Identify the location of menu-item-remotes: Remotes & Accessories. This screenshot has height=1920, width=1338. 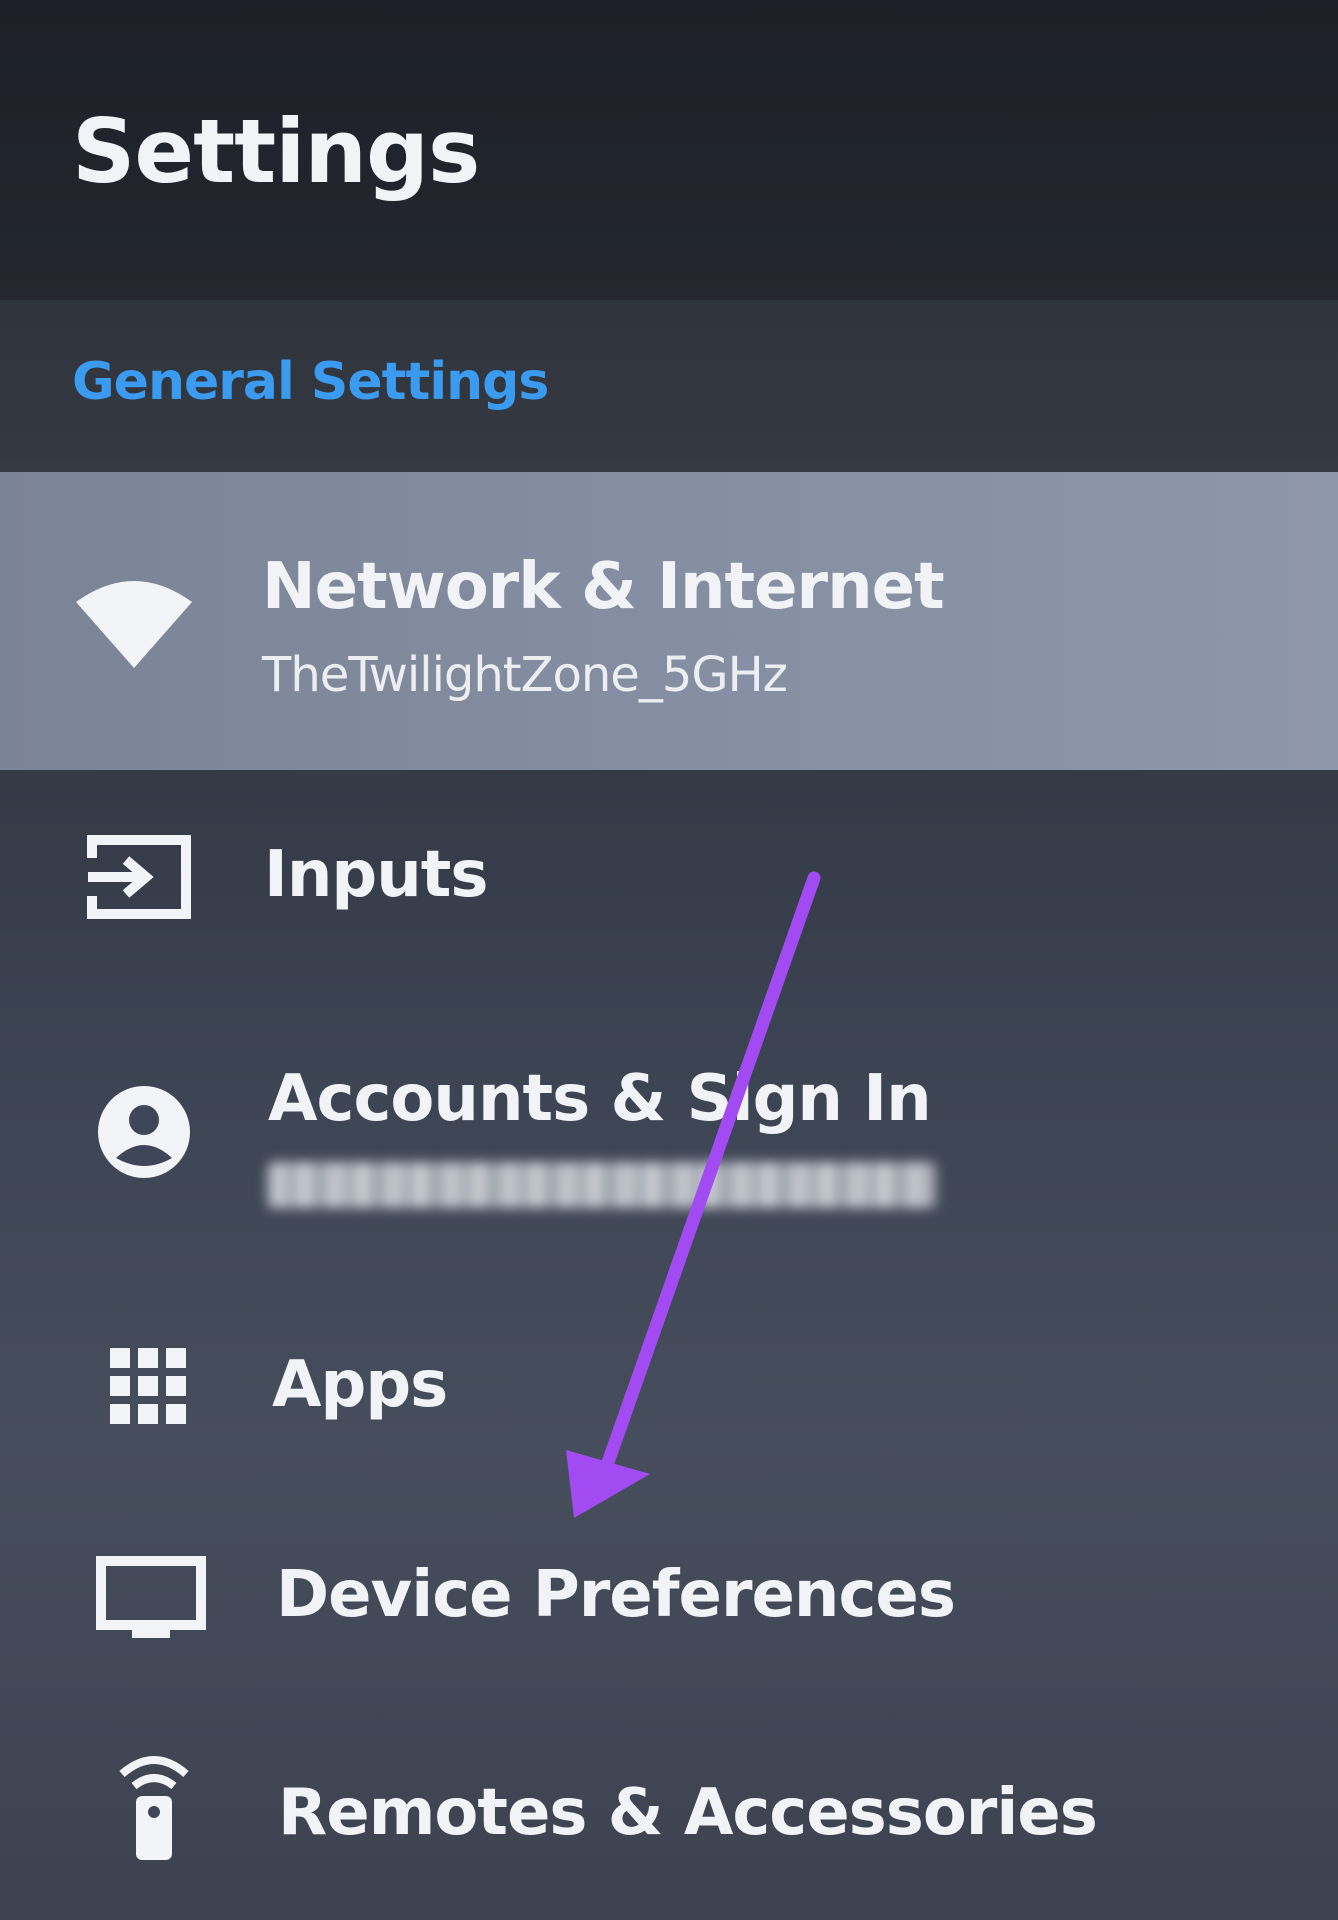
(669, 1815).